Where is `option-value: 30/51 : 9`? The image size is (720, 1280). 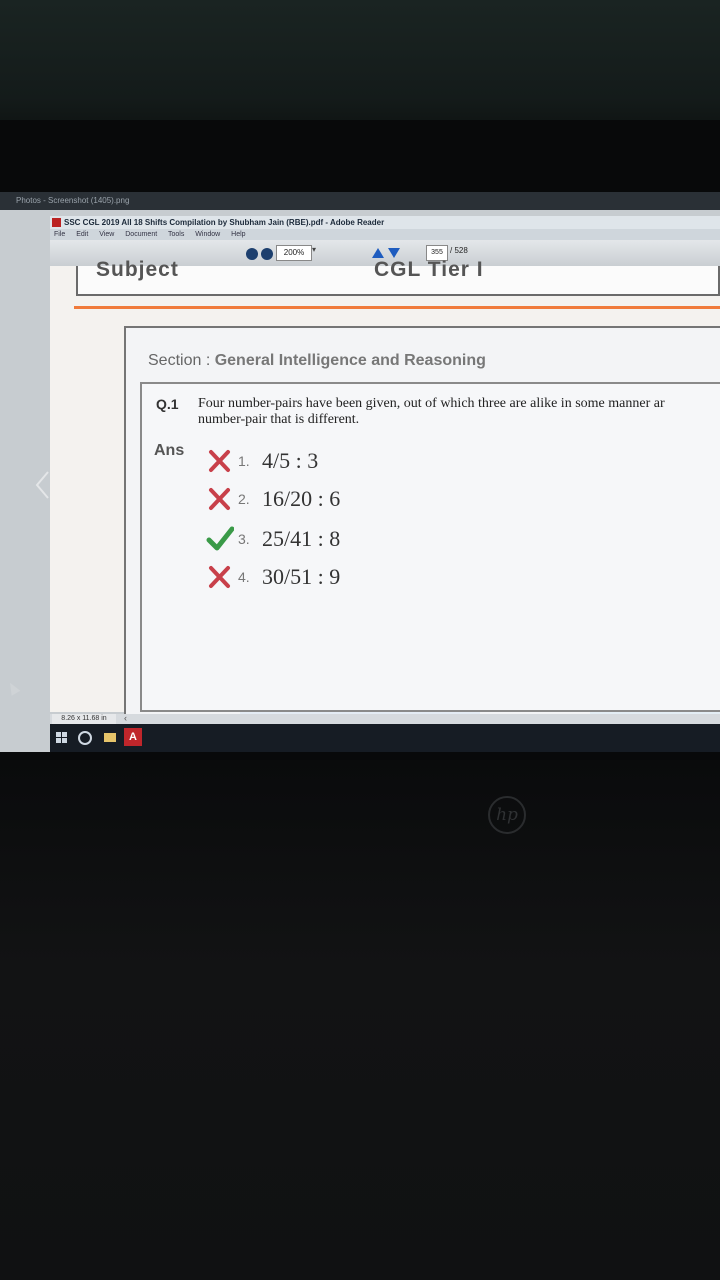
option-value: 30/51 : 9 is located at coordinates (301, 576).